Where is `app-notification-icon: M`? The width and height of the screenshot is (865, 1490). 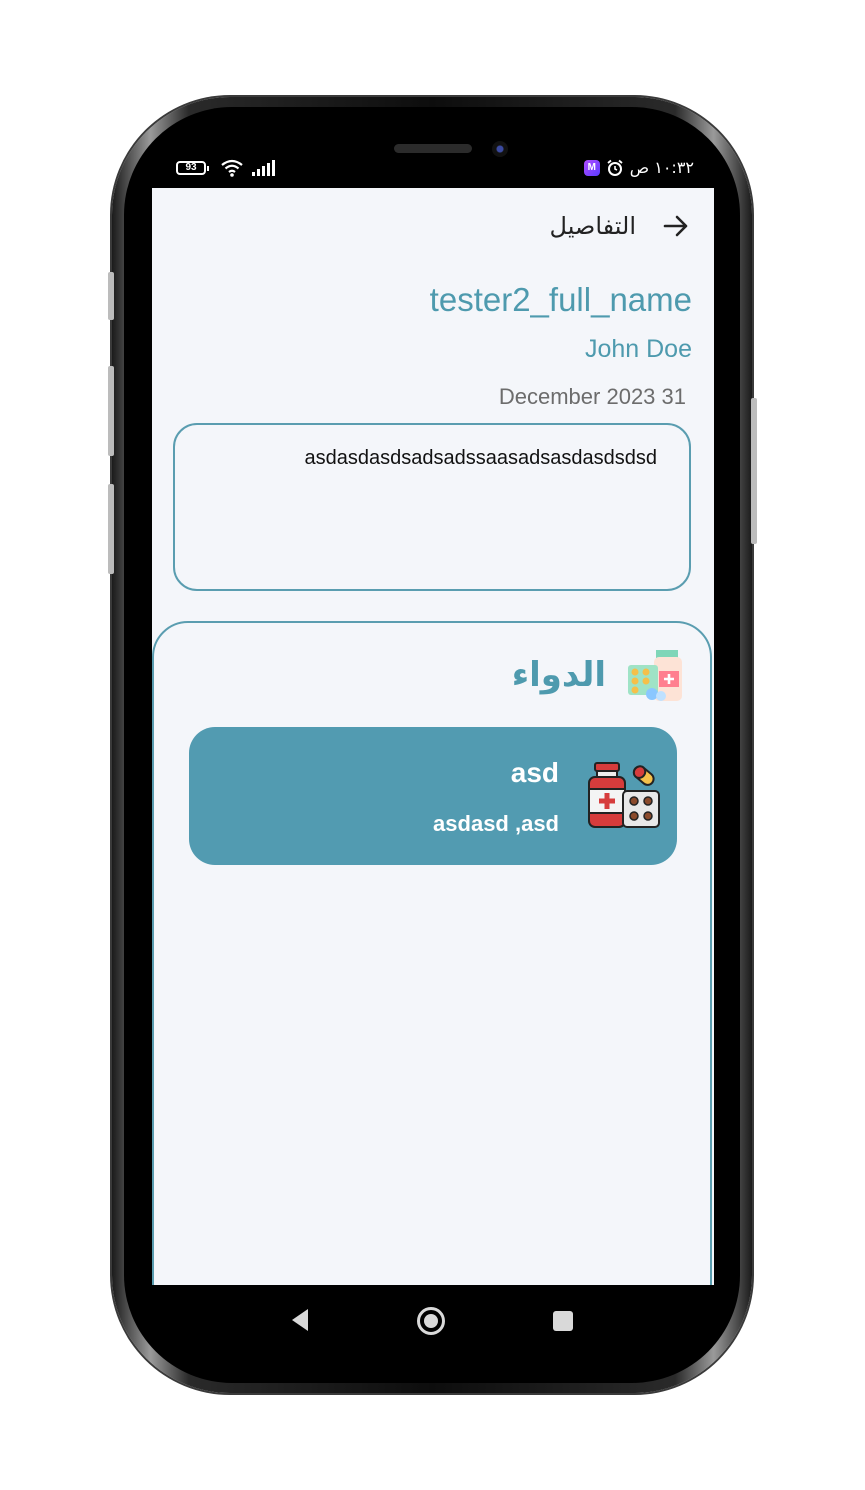 app-notification-icon: M is located at coordinates (591, 167).